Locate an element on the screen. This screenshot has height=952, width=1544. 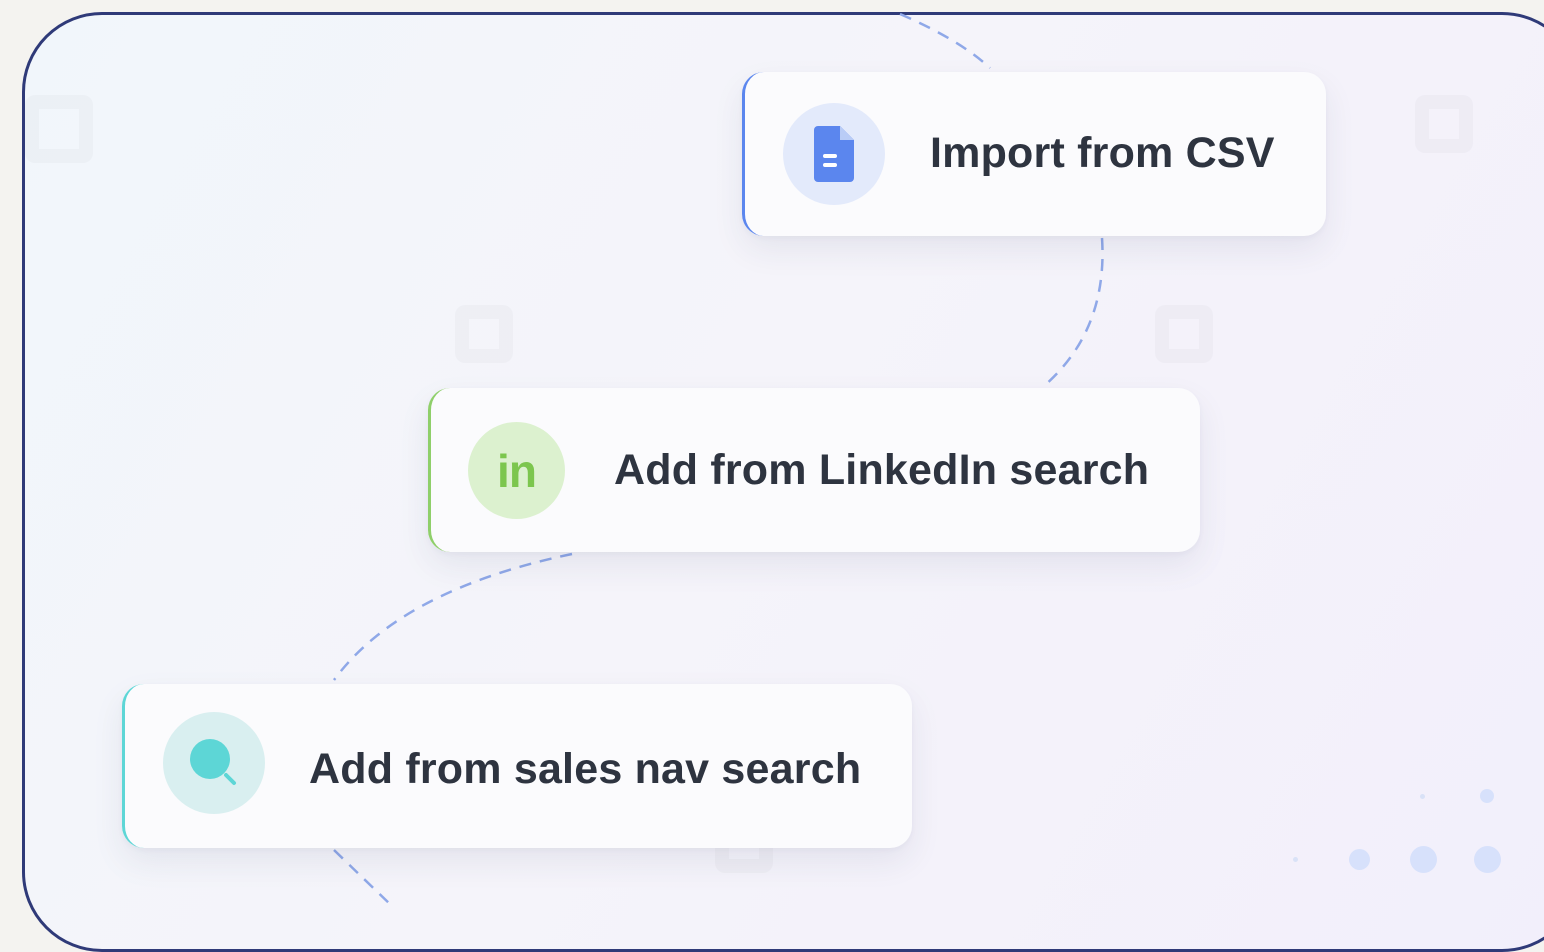
csv-icon-badge is located at coordinates (834, 154).